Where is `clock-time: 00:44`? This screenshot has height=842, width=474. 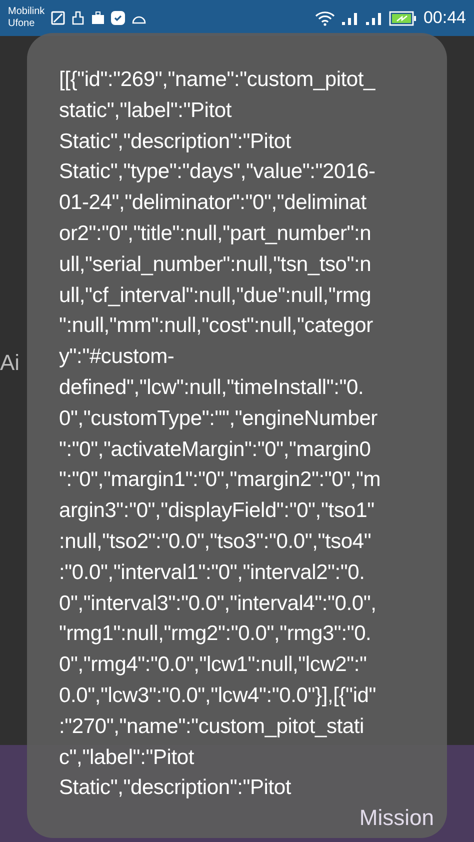
clock-time: 00:44 is located at coordinates (444, 18).